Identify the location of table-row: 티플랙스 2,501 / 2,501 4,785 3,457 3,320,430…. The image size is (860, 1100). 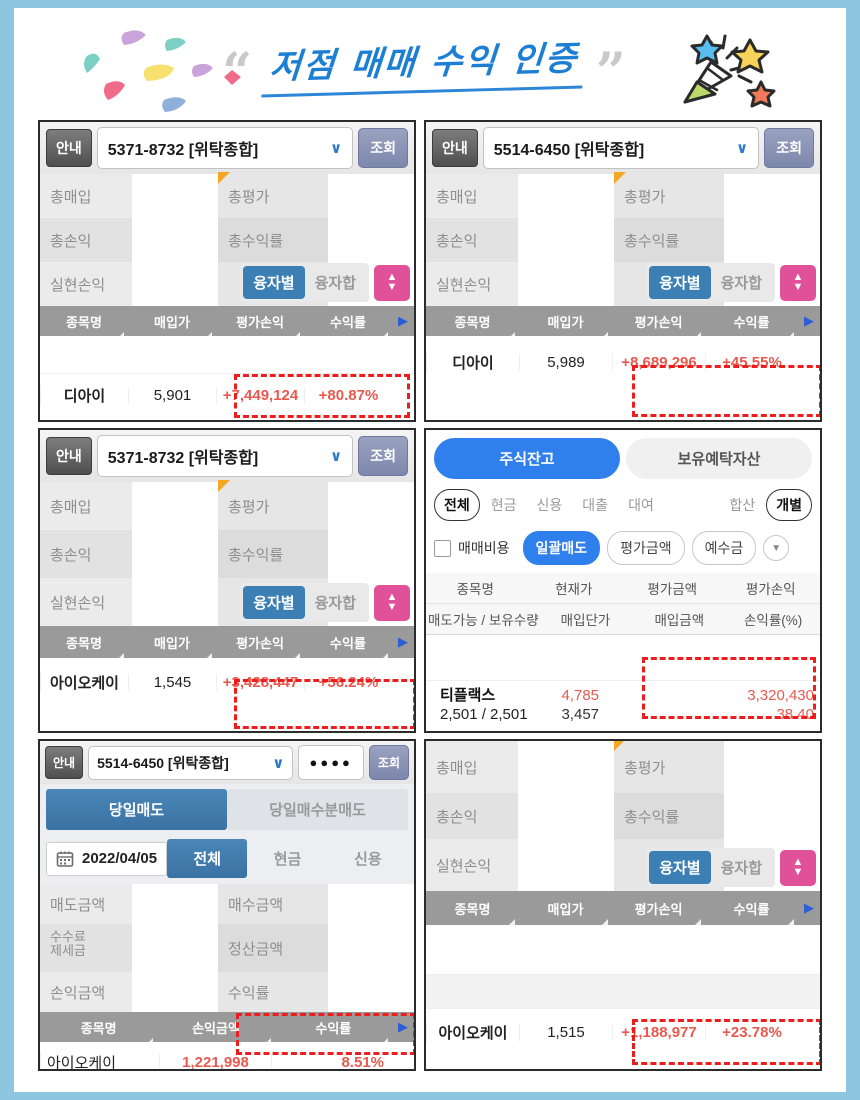
(623, 706).